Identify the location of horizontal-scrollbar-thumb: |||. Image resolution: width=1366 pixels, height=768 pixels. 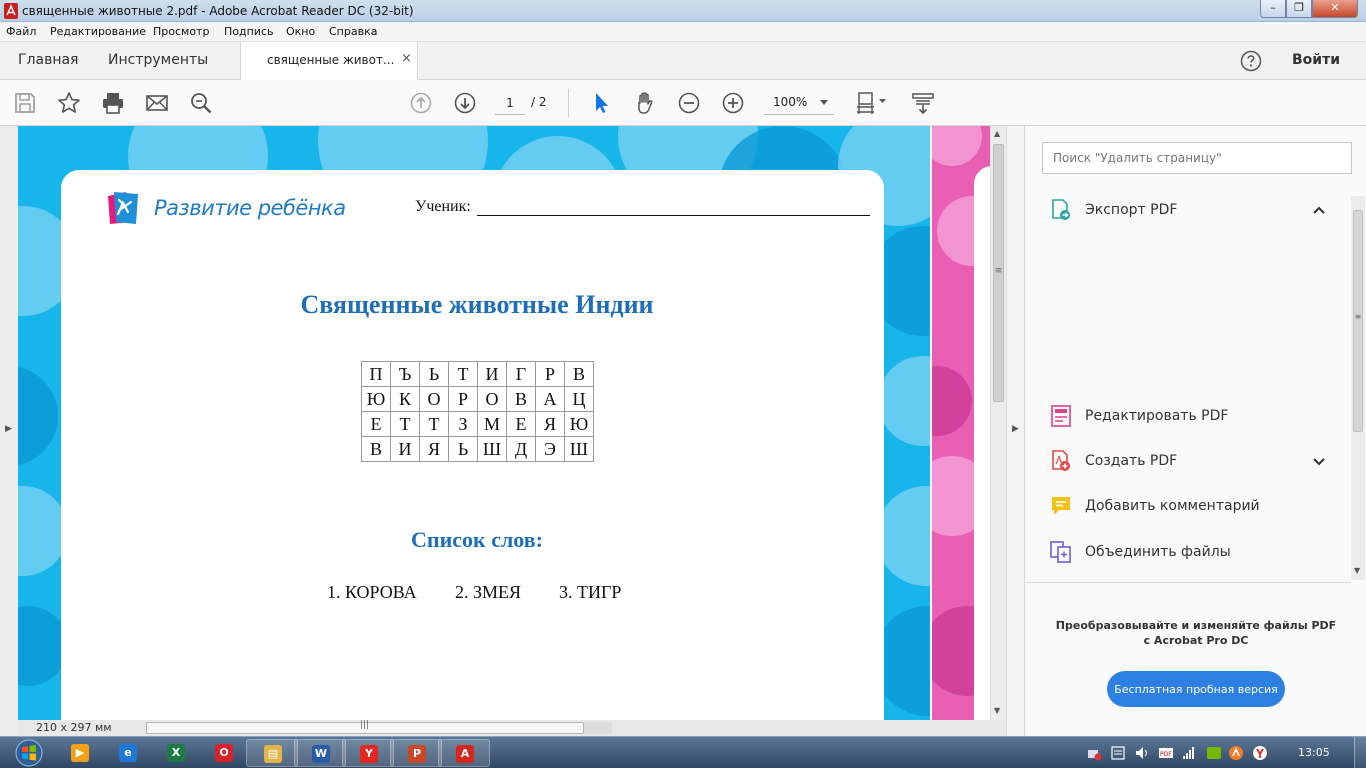
(365, 727).